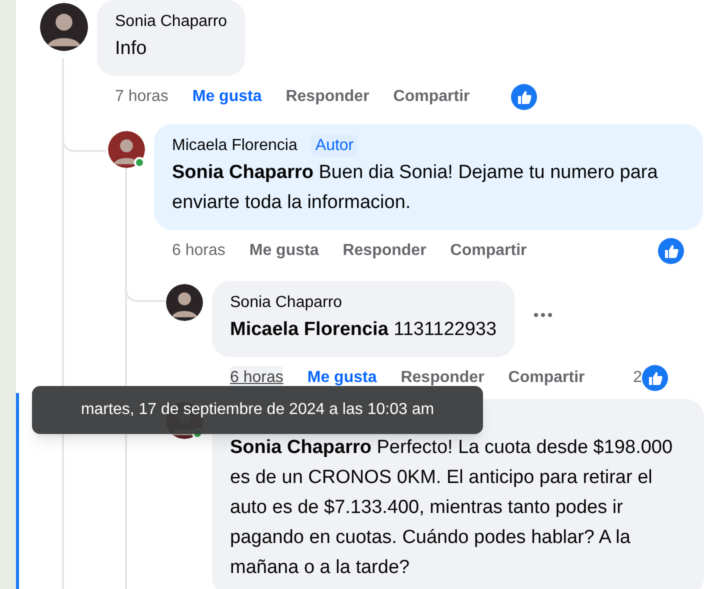  What do you see at coordinates (542, 315) in the screenshot?
I see `more-options-icon` at bounding box center [542, 315].